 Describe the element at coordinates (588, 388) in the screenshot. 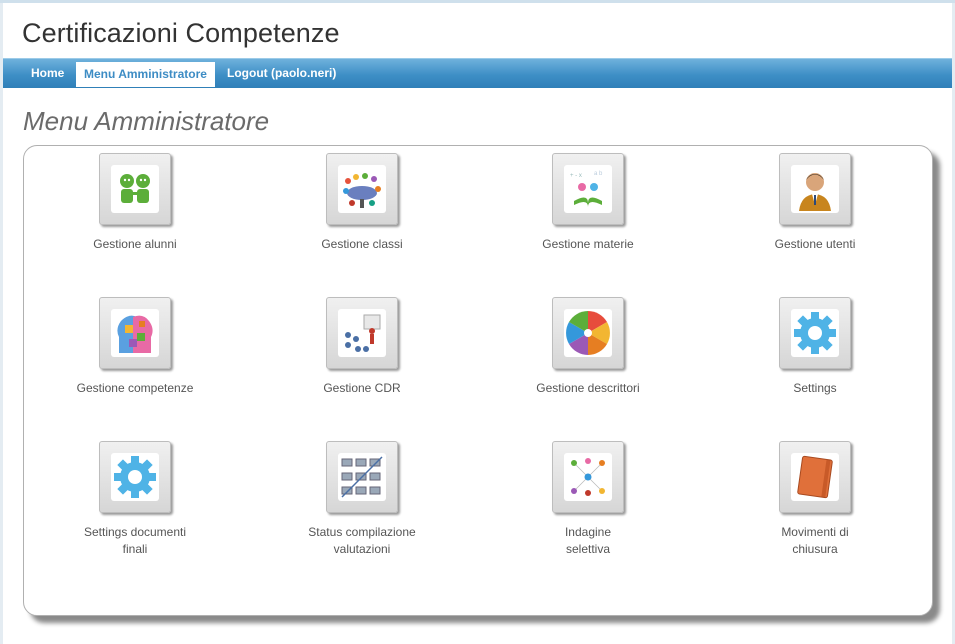

I see `menu-item-label: Gestione descrittori` at that location.